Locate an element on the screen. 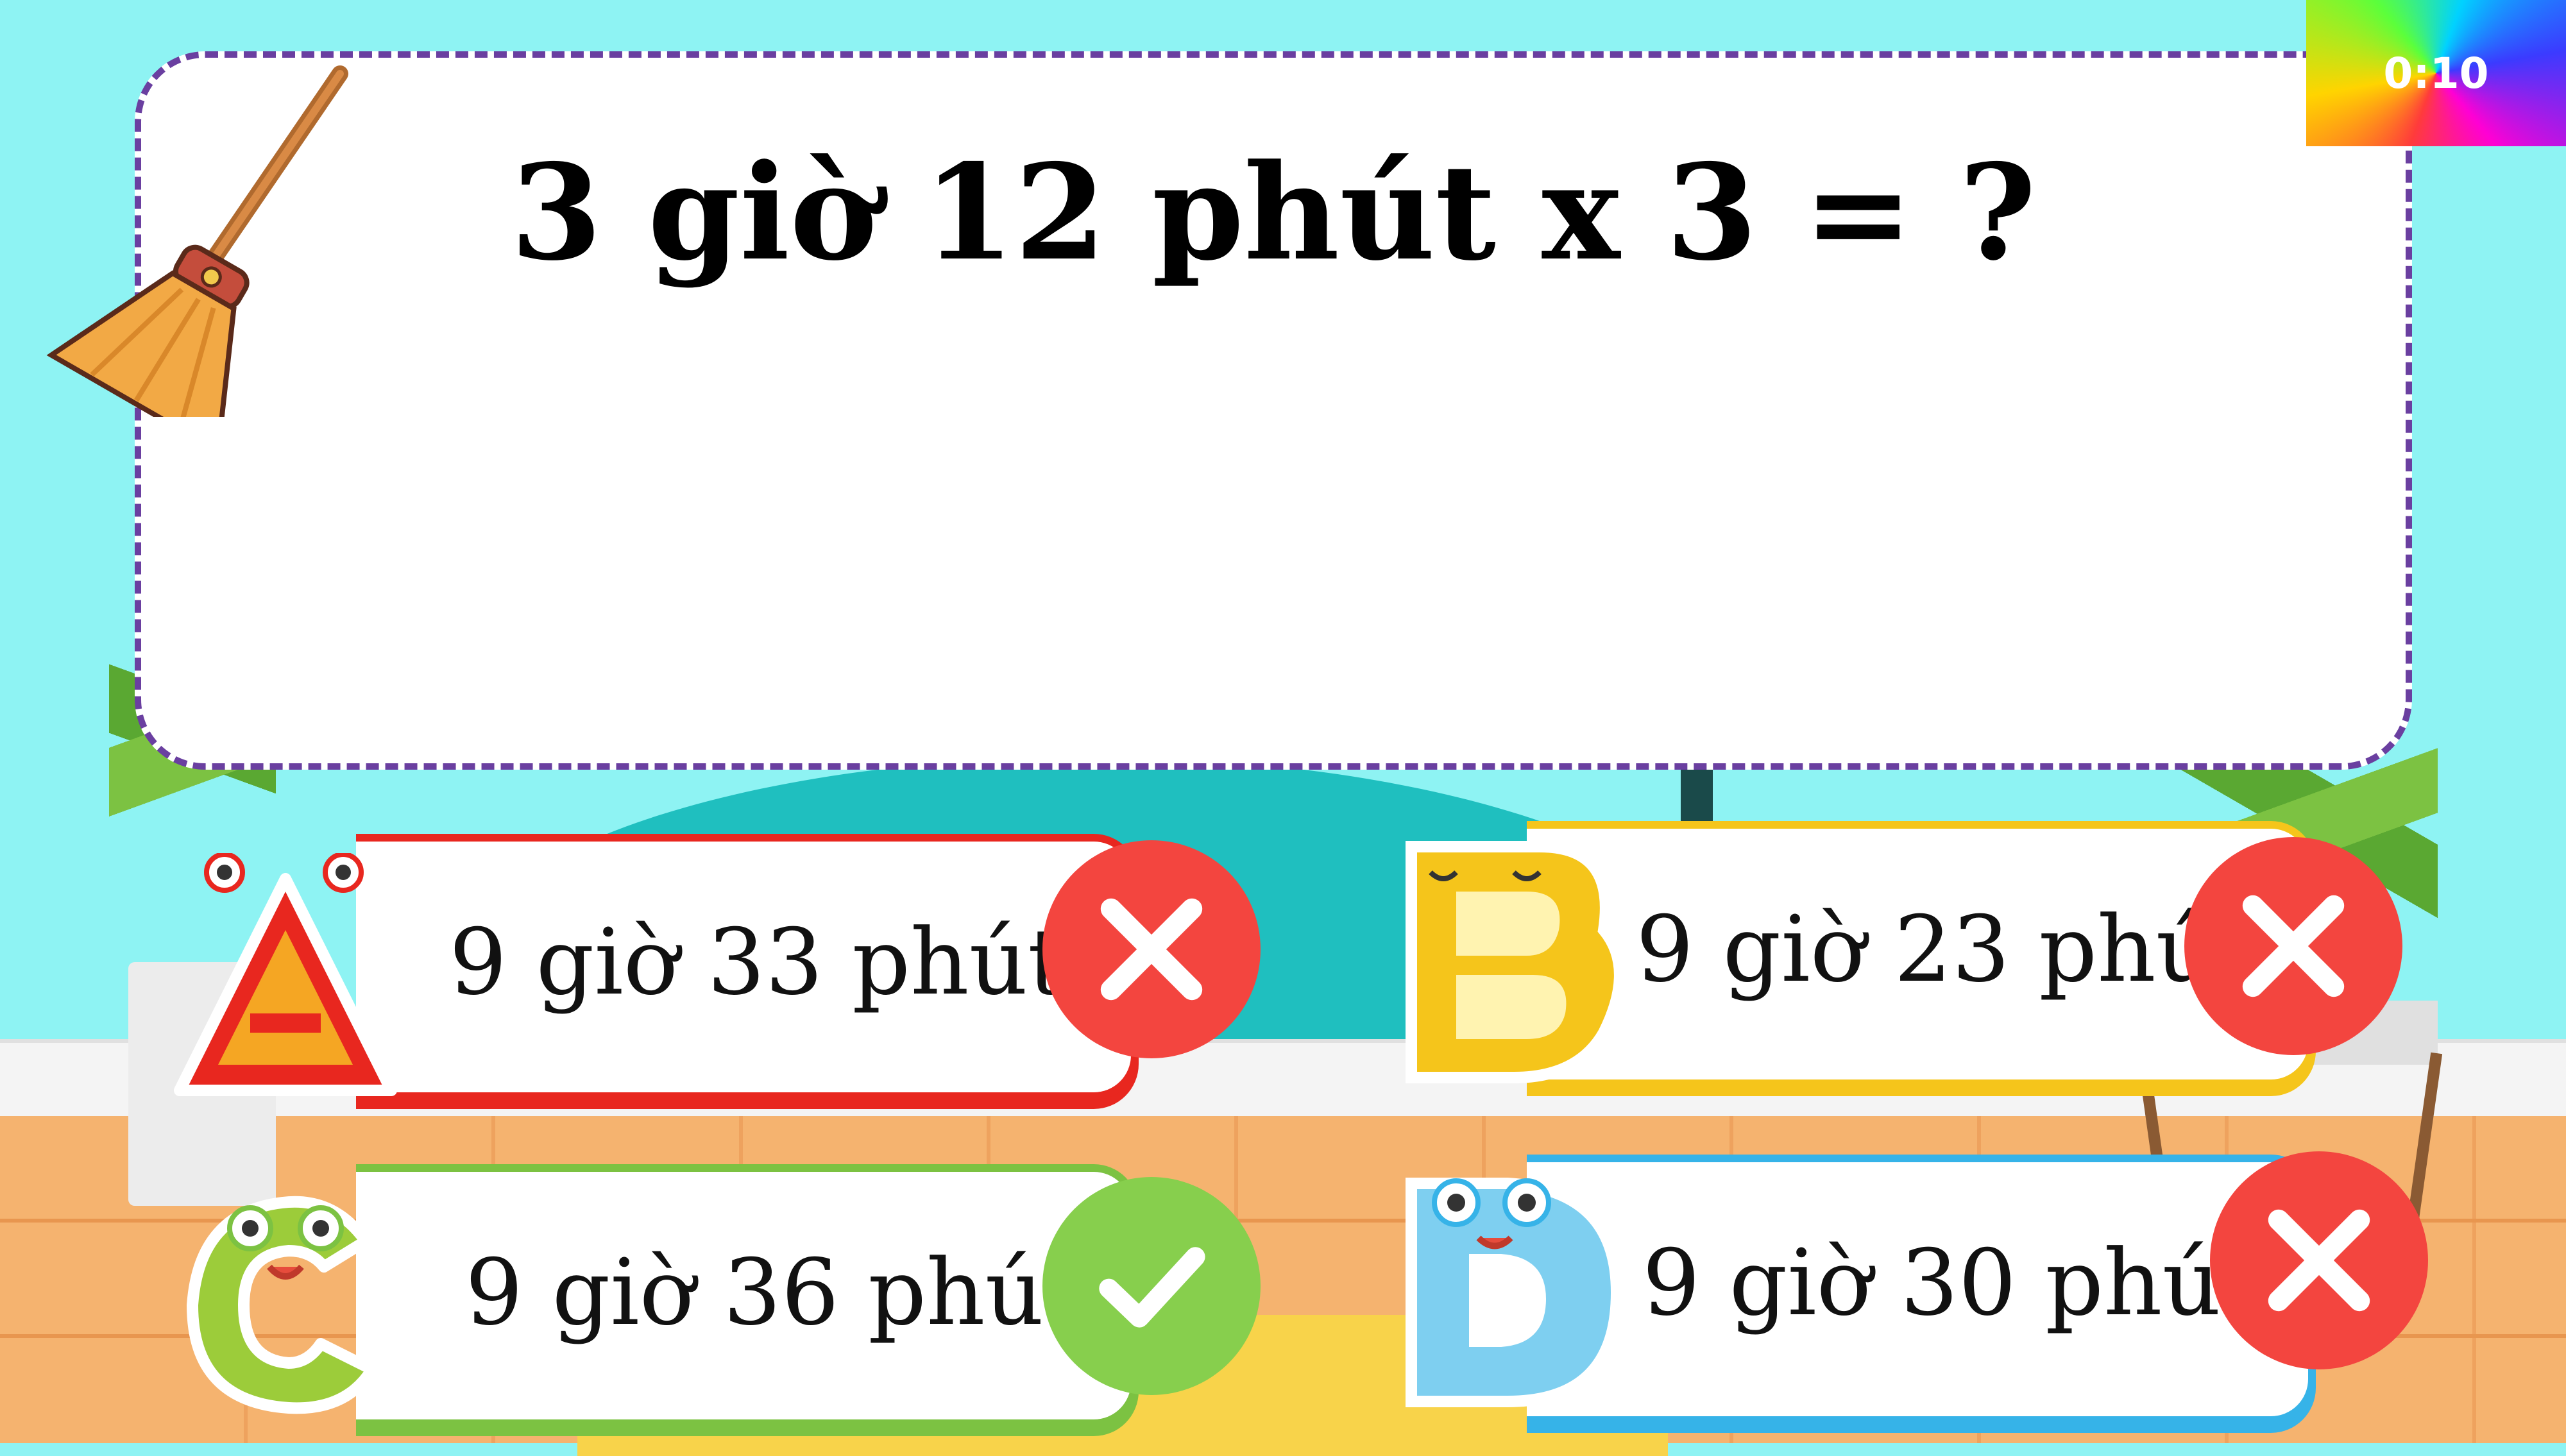 The image size is (2566, 1456). letter-a-icon is located at coordinates (285, 975).